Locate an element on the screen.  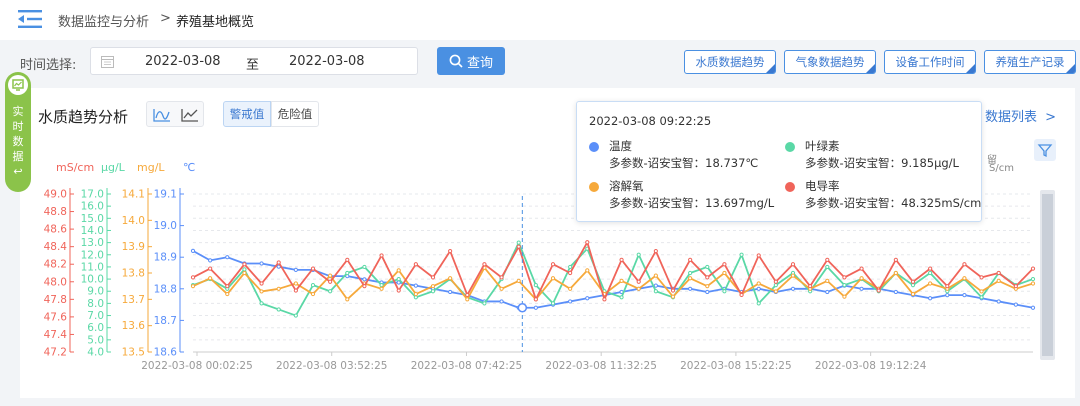
tooltip-item-temperature: 温度 多参数-诏安宝智：18.737℃ is located at coordinates (684, 155).